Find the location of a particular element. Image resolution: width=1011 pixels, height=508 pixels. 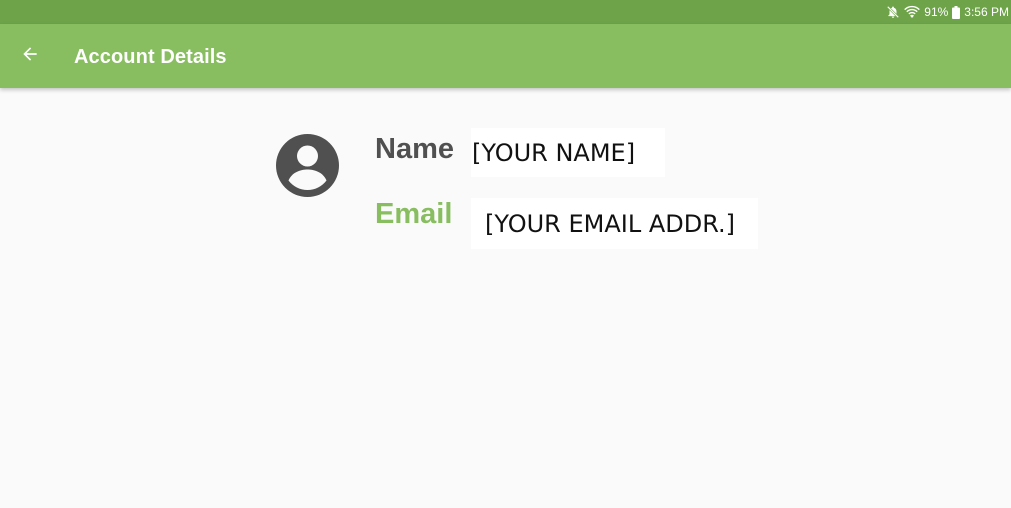

page-title: Account Details is located at coordinates (150, 57).